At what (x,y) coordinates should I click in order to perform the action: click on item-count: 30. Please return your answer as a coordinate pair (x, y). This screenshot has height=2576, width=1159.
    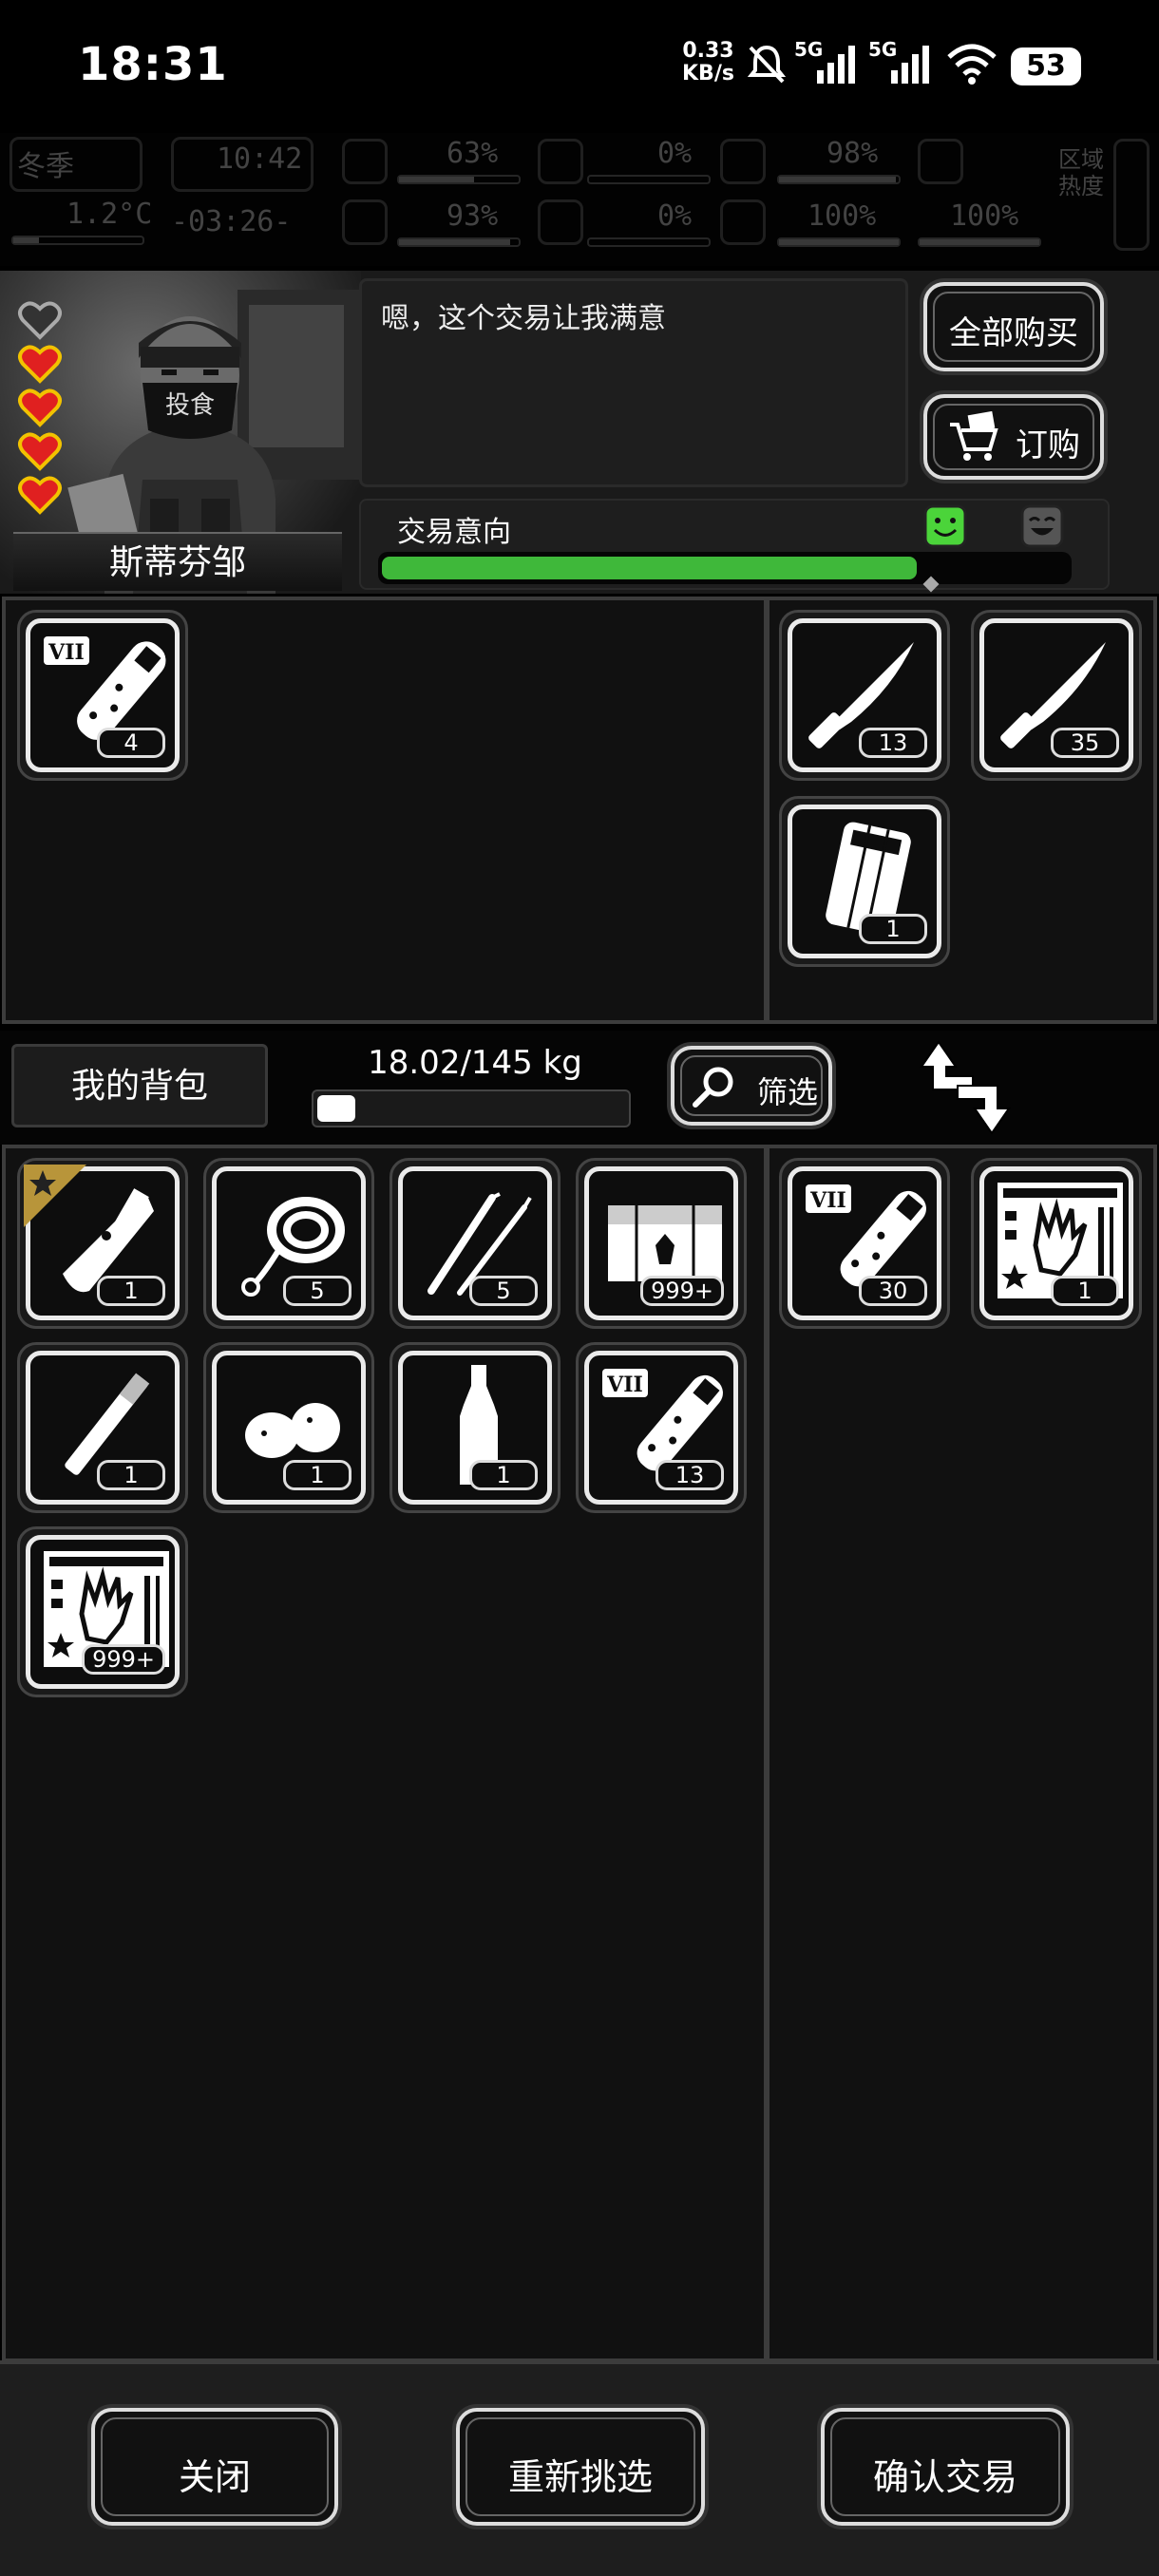
    Looking at the image, I should click on (893, 1291).